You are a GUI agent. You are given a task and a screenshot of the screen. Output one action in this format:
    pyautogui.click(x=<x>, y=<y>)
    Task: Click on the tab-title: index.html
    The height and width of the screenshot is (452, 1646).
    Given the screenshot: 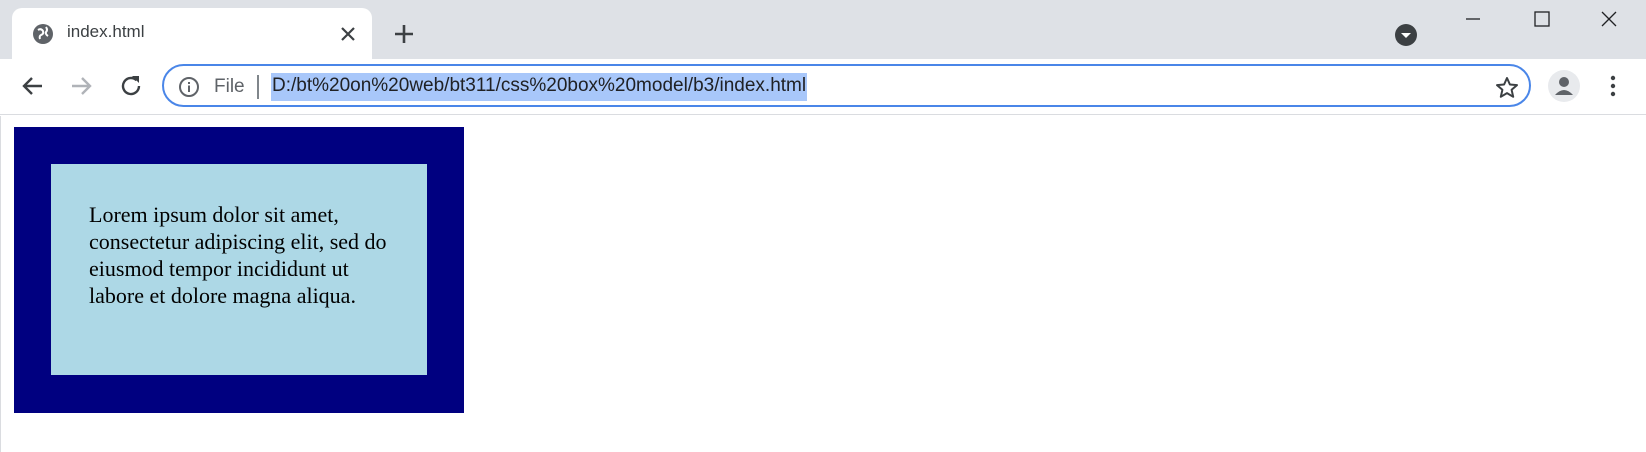 What is the action you would take?
    pyautogui.click(x=106, y=31)
    